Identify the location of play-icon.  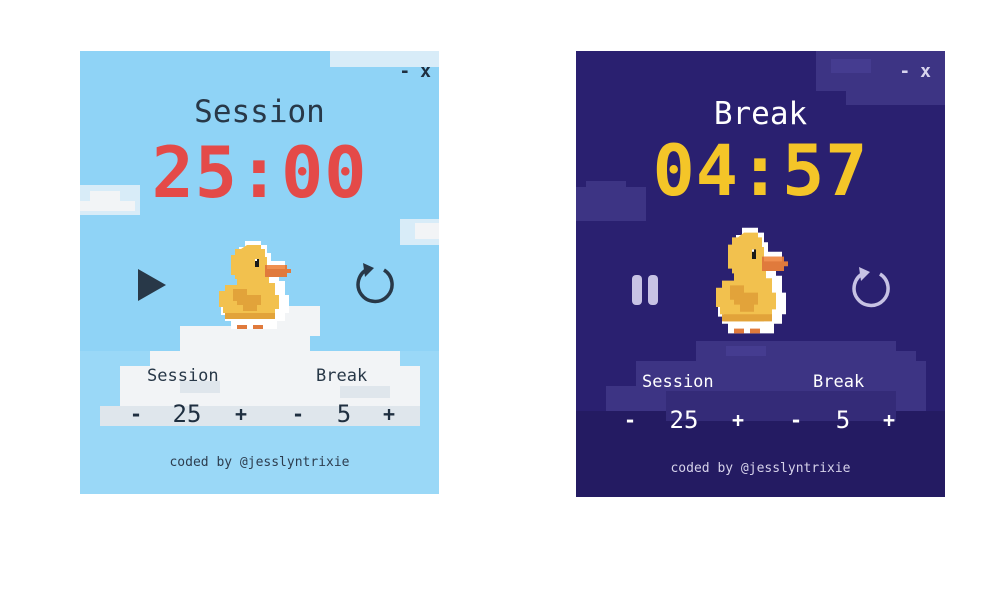
(152, 285).